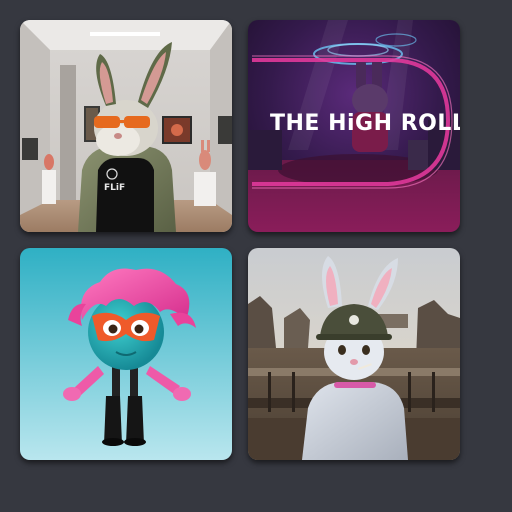 The image size is (512, 512). What do you see at coordinates (365, 123) in the screenshot?
I see `banner-title: THE HiGH ROLLA` at bounding box center [365, 123].